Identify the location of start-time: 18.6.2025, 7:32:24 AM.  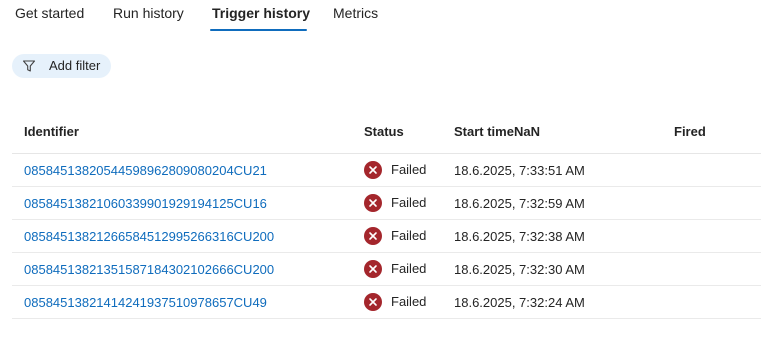
(519, 302).